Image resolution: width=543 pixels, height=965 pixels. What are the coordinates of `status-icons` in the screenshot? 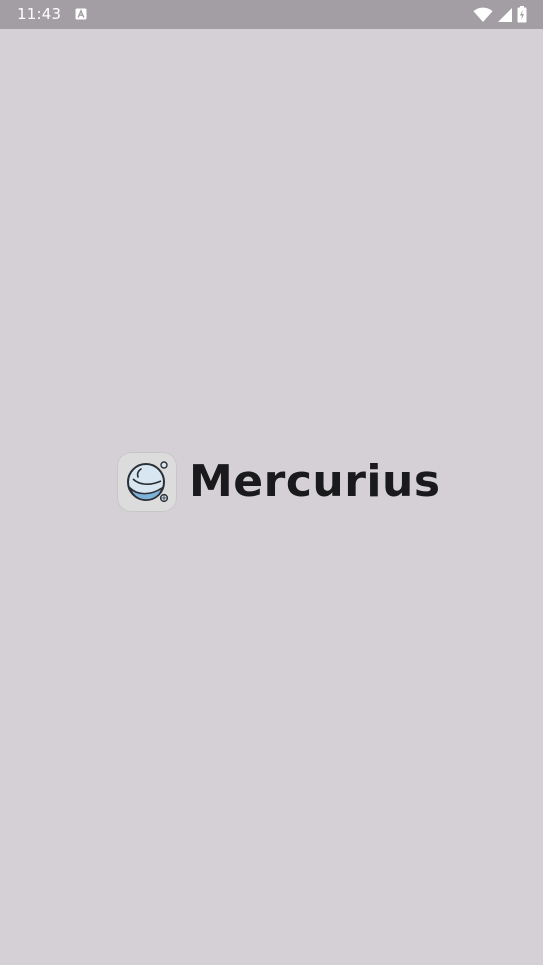 It's located at (500, 14).